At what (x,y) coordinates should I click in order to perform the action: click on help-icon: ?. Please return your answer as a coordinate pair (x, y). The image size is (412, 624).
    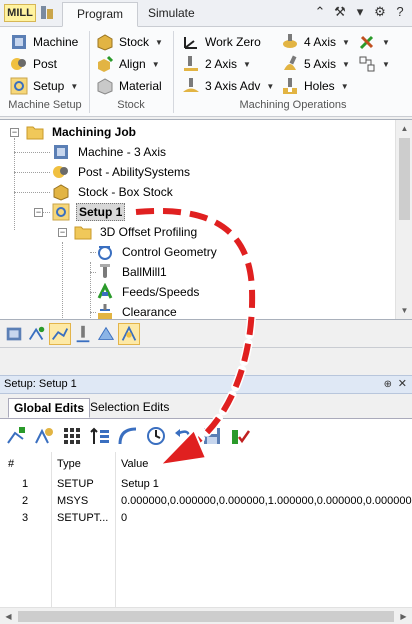
    Looking at the image, I should click on (400, 12).